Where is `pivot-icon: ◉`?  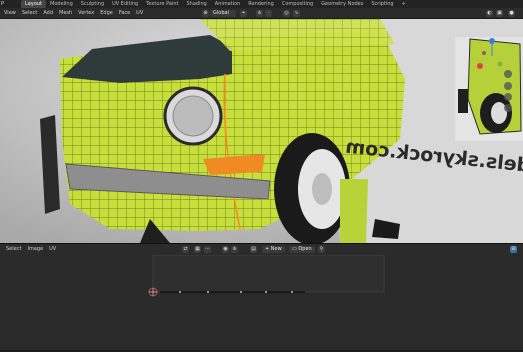
pivot-icon: ◉ is located at coordinates (225, 249).